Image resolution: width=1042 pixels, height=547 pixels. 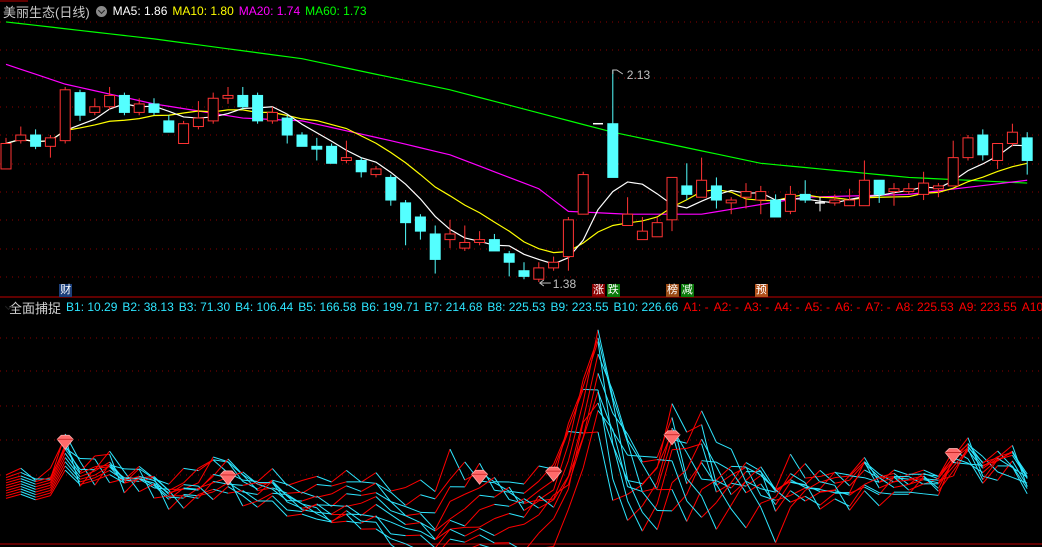 I want to click on event-marker: 财, so click(x=66, y=290).